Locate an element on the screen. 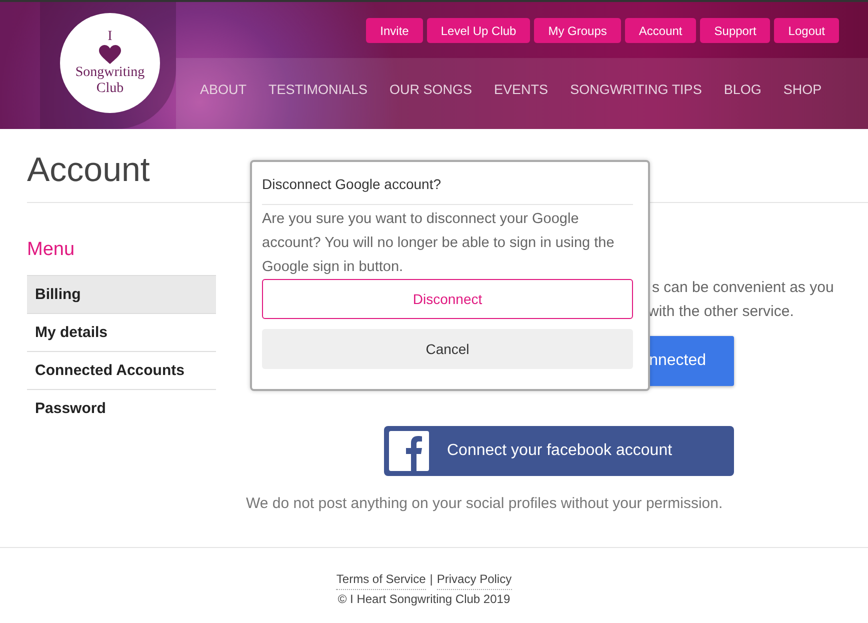  heart-icon is located at coordinates (110, 55).